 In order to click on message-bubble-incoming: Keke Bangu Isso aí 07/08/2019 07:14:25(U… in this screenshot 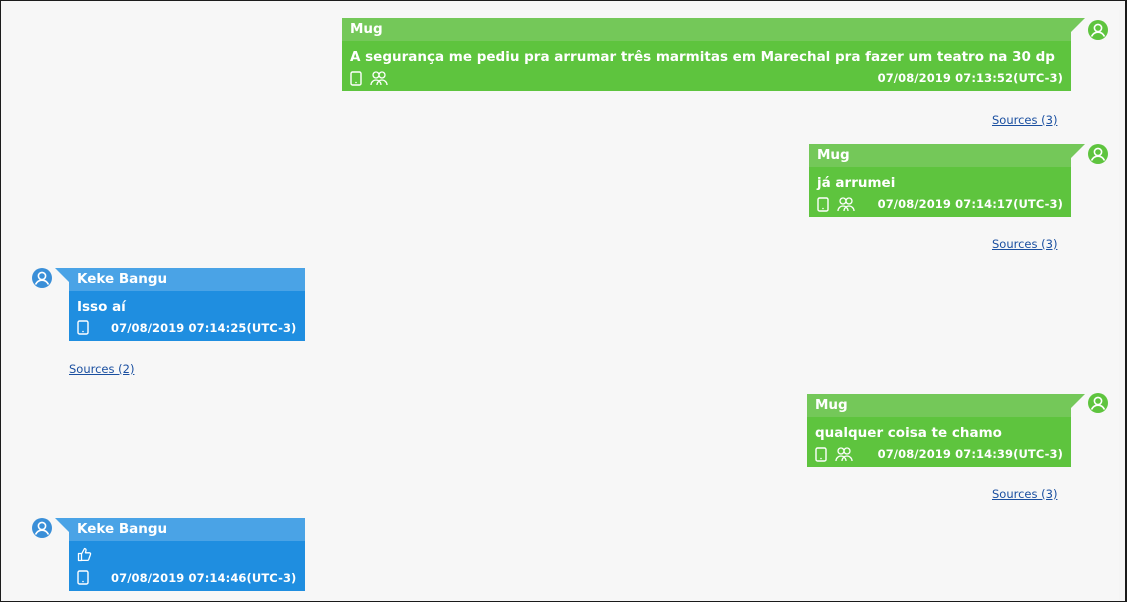, I will do `click(180, 304)`.